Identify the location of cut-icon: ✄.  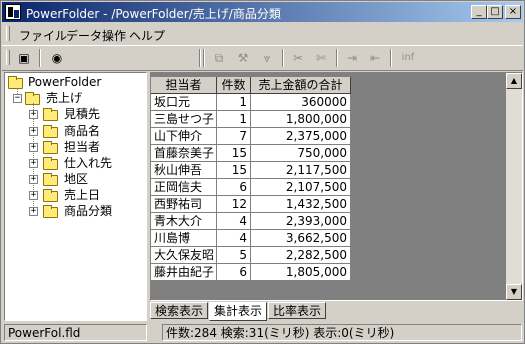
(321, 58).